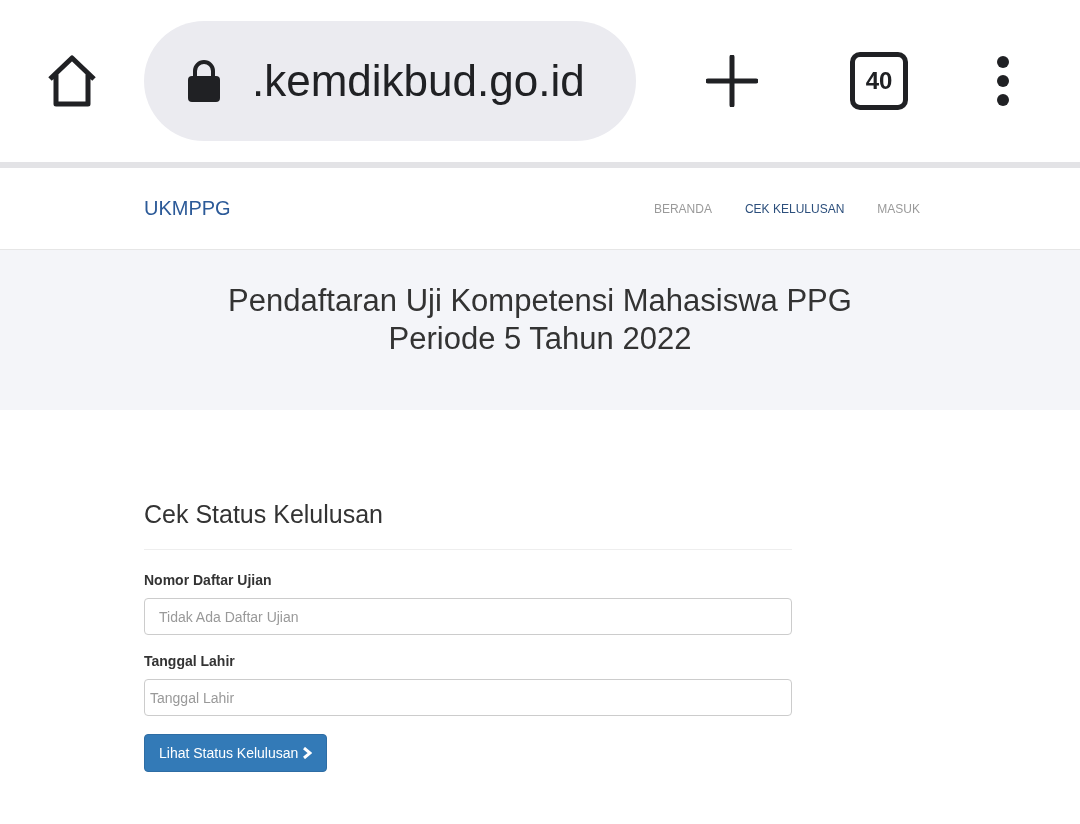  Describe the element at coordinates (382, 208) in the screenshot. I see `brand-link: UKMPPG` at that location.